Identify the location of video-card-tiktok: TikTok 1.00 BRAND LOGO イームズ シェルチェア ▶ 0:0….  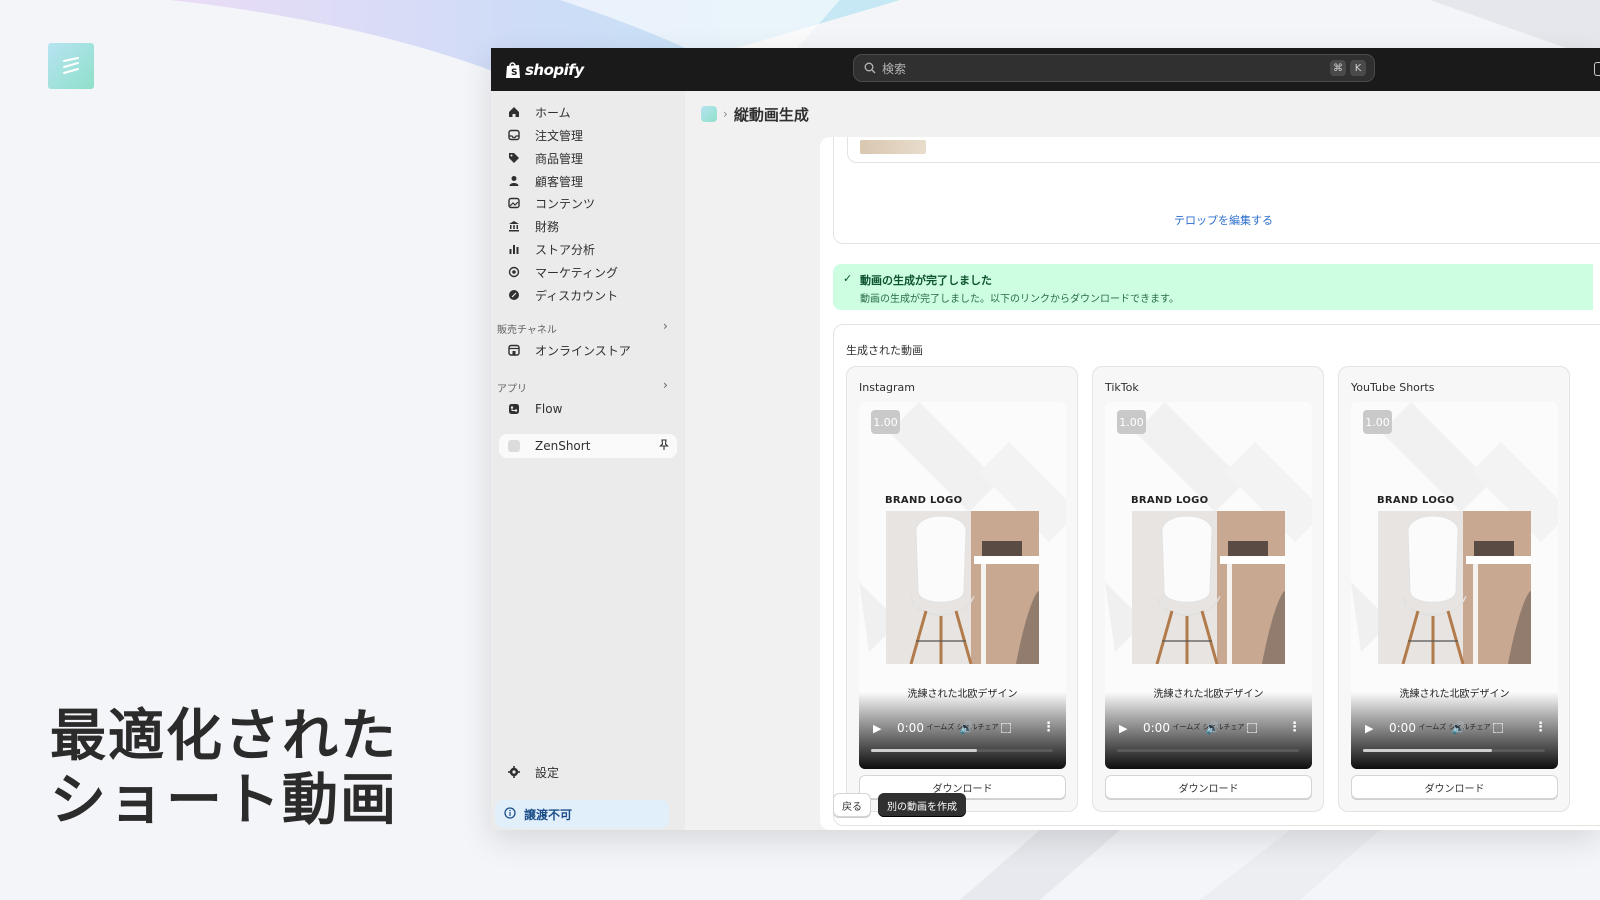
(1208, 589).